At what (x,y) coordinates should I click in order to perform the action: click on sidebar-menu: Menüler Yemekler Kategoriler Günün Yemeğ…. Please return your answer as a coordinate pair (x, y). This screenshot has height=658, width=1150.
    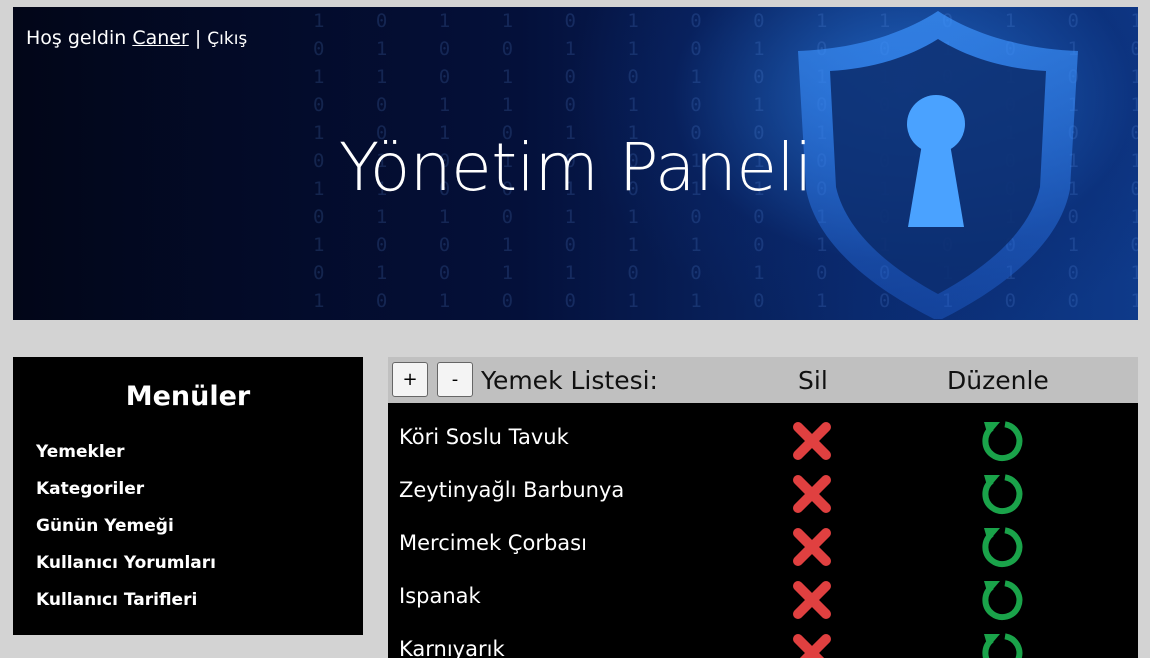
    Looking at the image, I should click on (188, 496).